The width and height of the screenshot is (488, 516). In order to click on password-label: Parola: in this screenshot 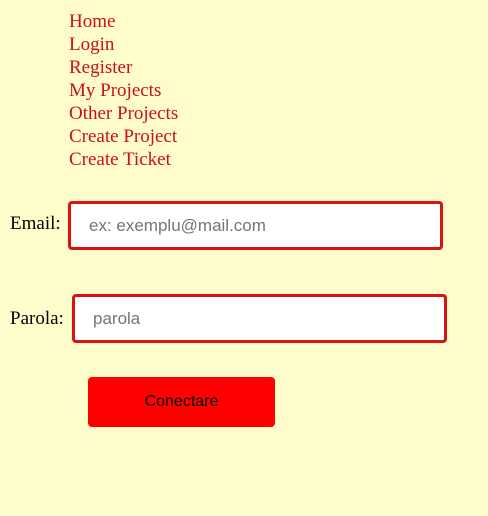, I will do `click(37, 318)`.